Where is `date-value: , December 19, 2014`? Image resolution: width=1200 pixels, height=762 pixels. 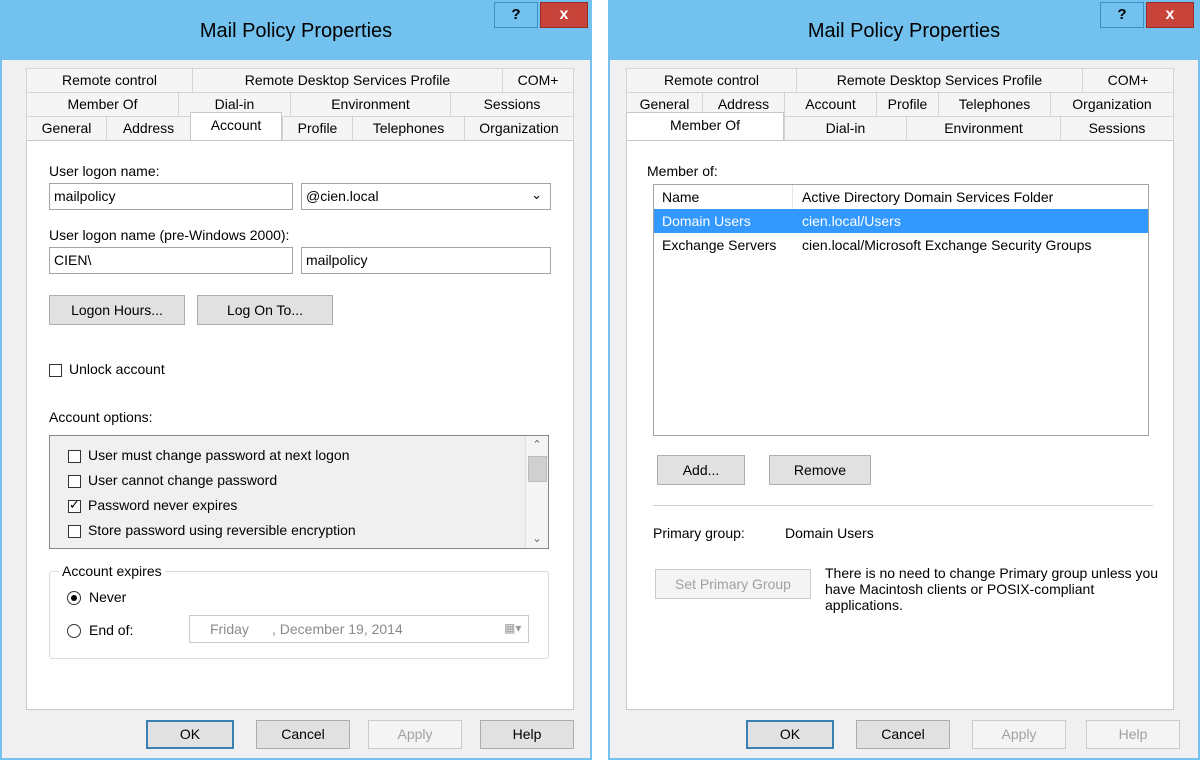 date-value: , December 19, 2014 is located at coordinates (337, 629).